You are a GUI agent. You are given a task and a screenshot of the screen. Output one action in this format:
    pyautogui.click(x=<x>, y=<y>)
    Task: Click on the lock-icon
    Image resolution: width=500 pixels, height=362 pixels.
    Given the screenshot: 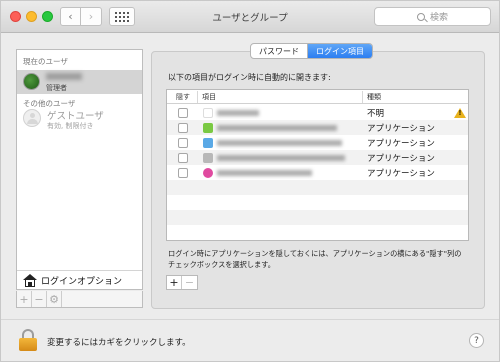 What is the action you would take?
    pyautogui.click(x=28, y=340)
    